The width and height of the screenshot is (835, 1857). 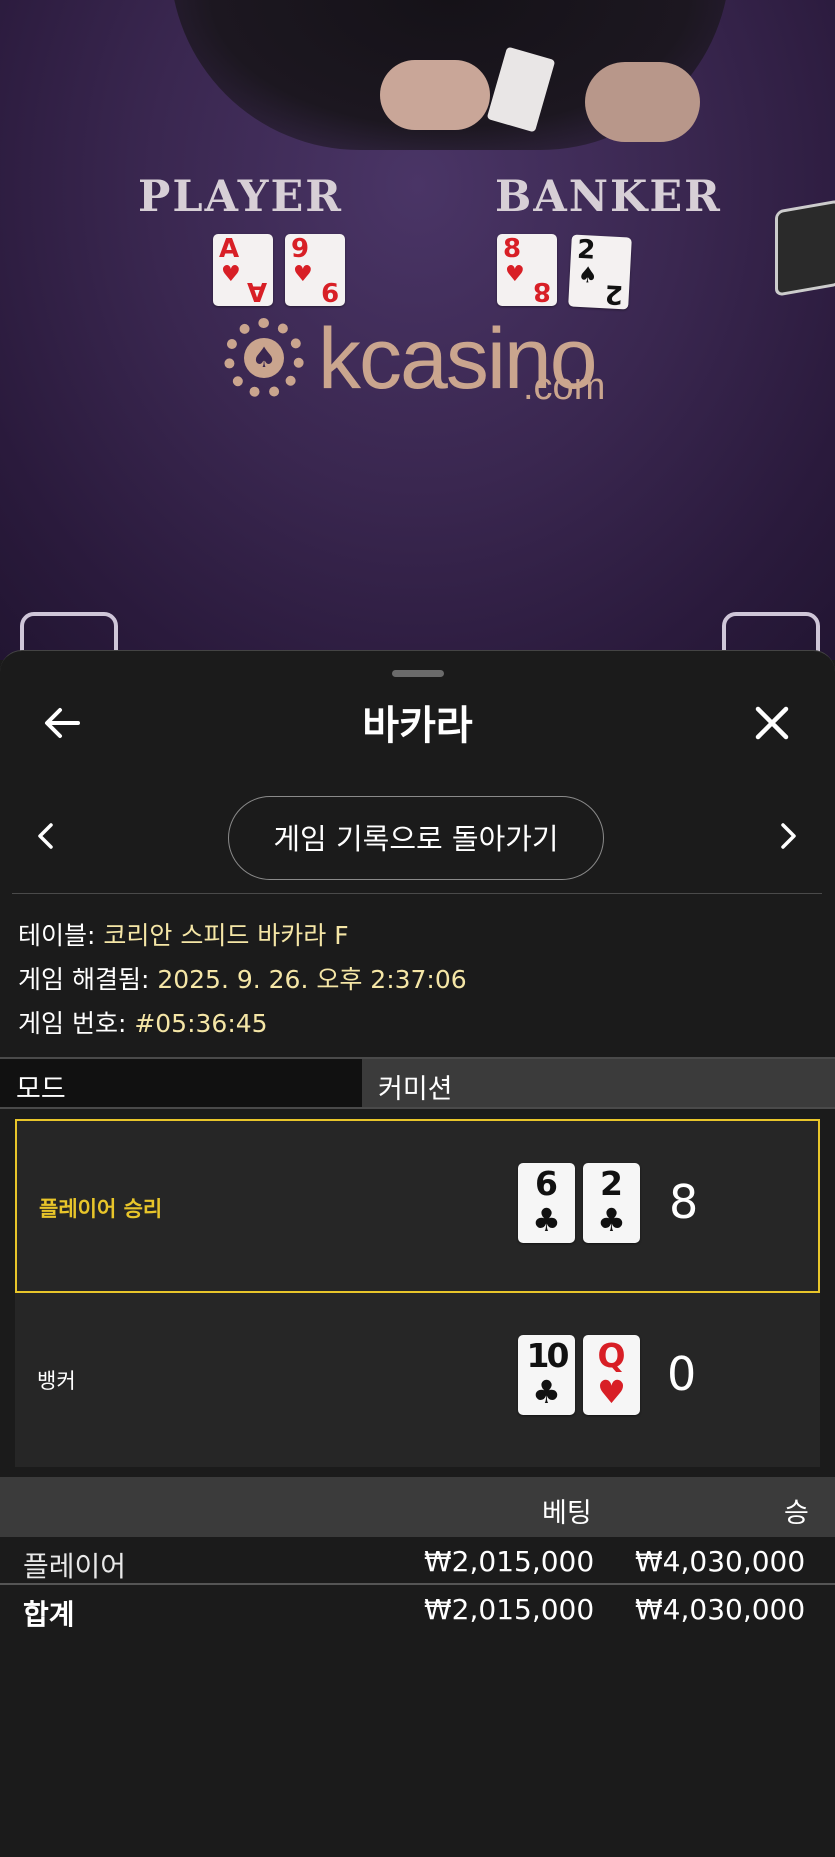 I want to click on close-icon, so click(x=772, y=723).